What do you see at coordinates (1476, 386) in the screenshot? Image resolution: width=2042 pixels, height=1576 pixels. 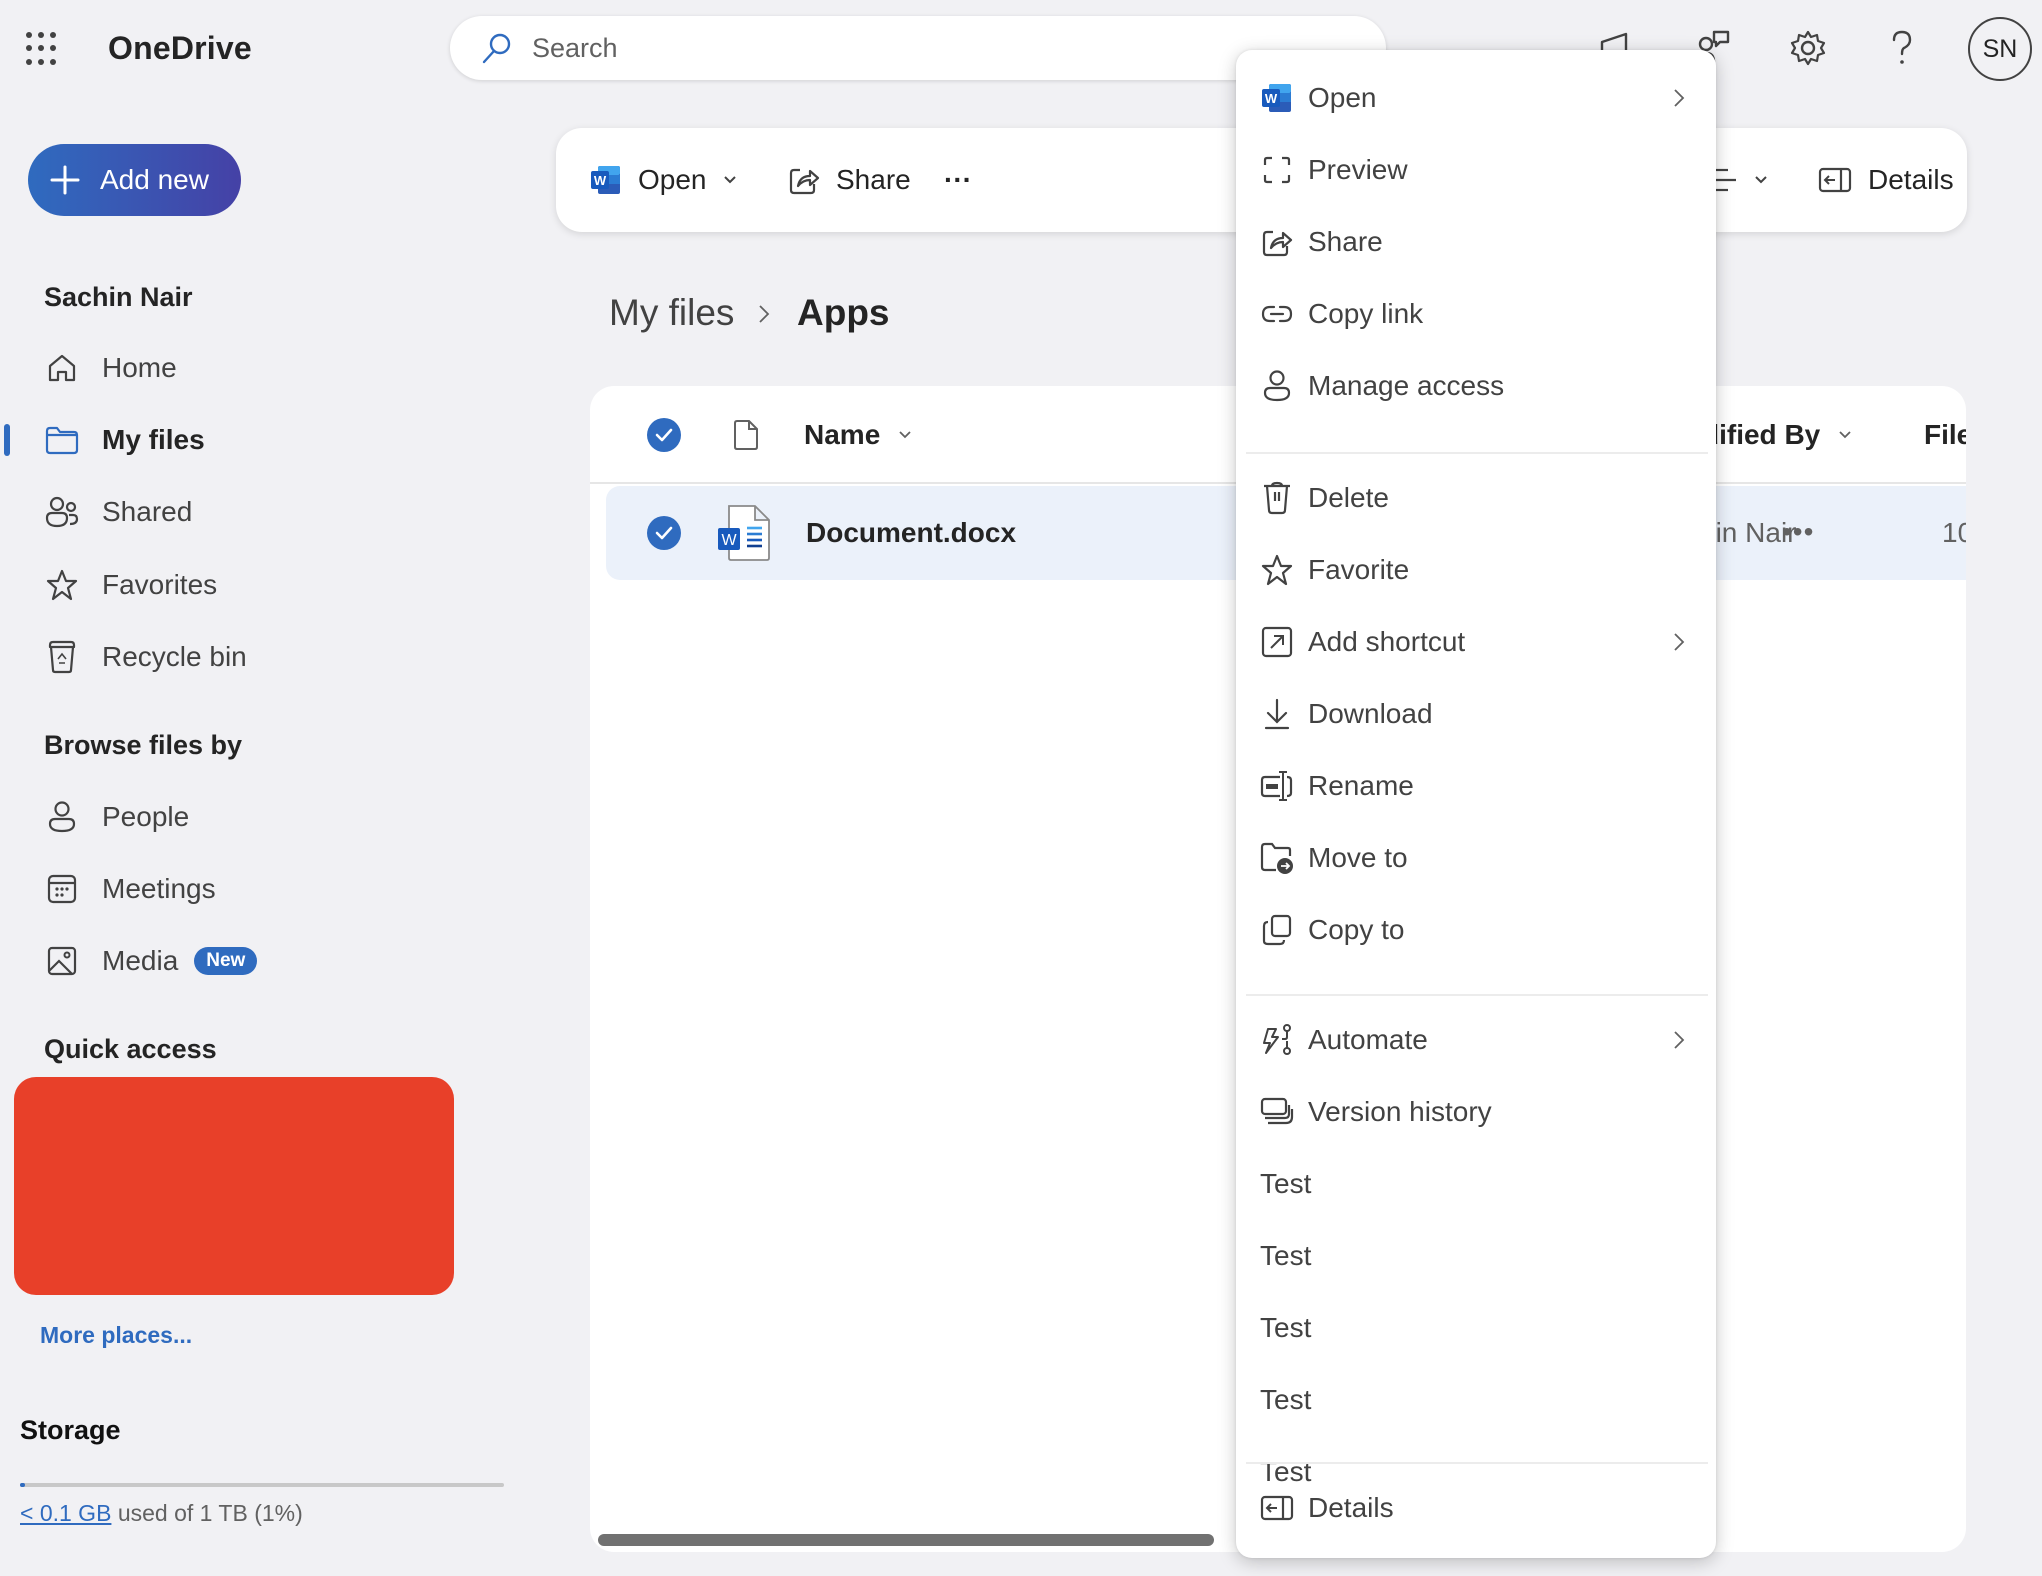 I see `menu-item-manage-access: Manage access` at bounding box center [1476, 386].